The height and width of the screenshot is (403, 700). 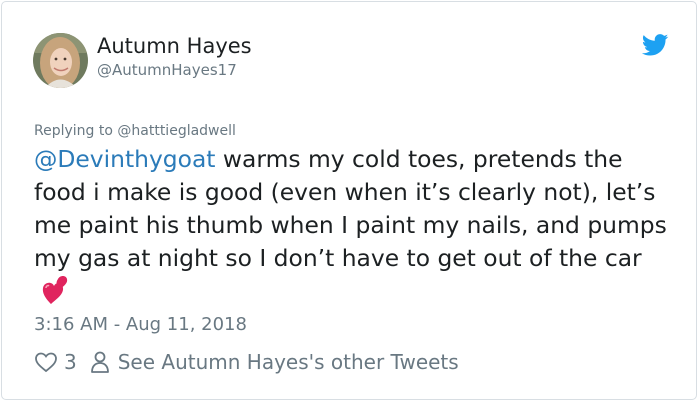 What do you see at coordinates (100, 362) in the screenshot?
I see `person-icon` at bounding box center [100, 362].